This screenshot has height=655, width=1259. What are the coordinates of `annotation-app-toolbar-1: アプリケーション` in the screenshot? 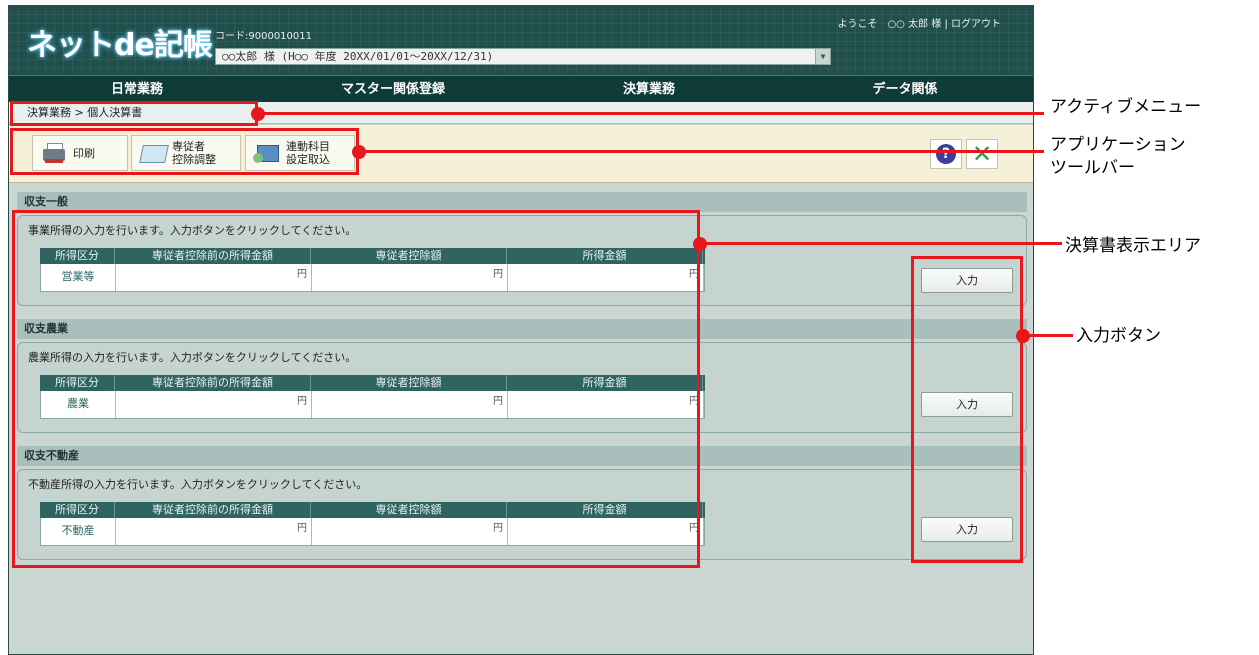 It's located at (1118, 145).